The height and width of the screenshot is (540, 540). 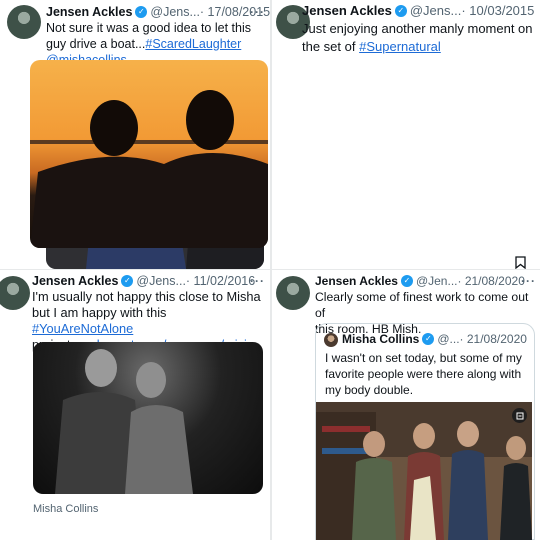 I want to click on media-expand-icon, so click(x=519, y=415).